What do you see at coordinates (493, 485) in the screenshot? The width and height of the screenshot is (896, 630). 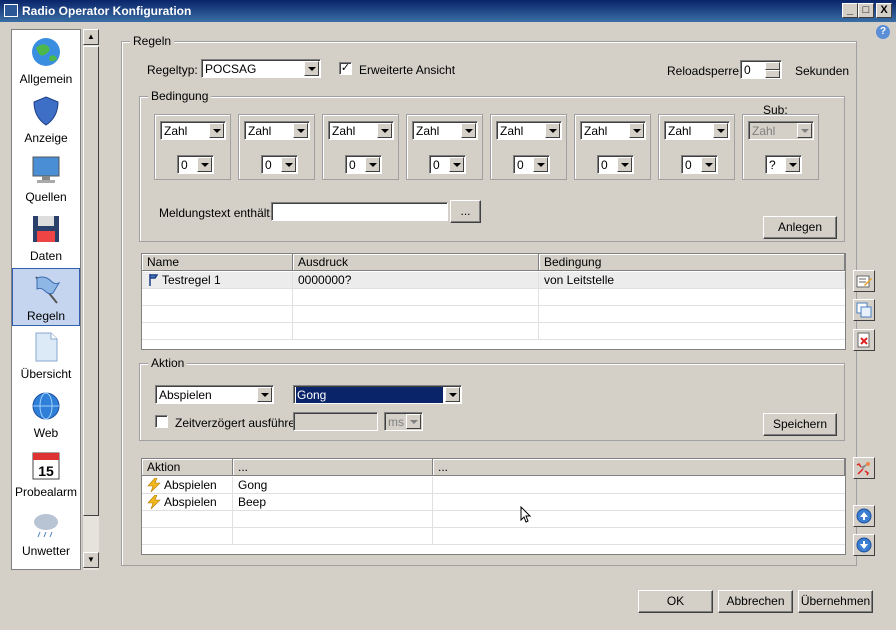 I see `table-row: Abspielen Gong` at bounding box center [493, 485].